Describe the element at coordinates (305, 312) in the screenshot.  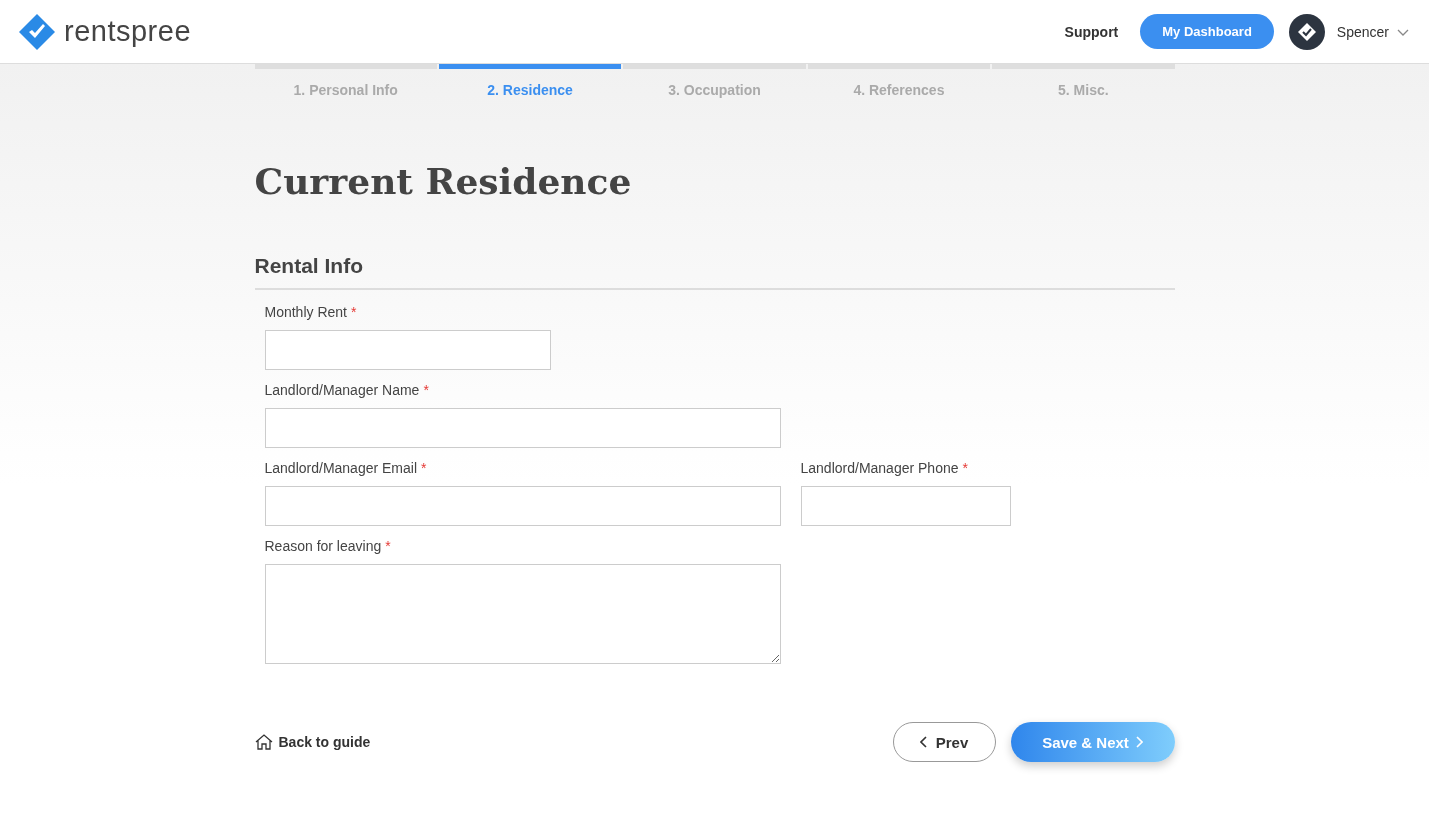
I see `field-label: Monthly Rent` at that location.